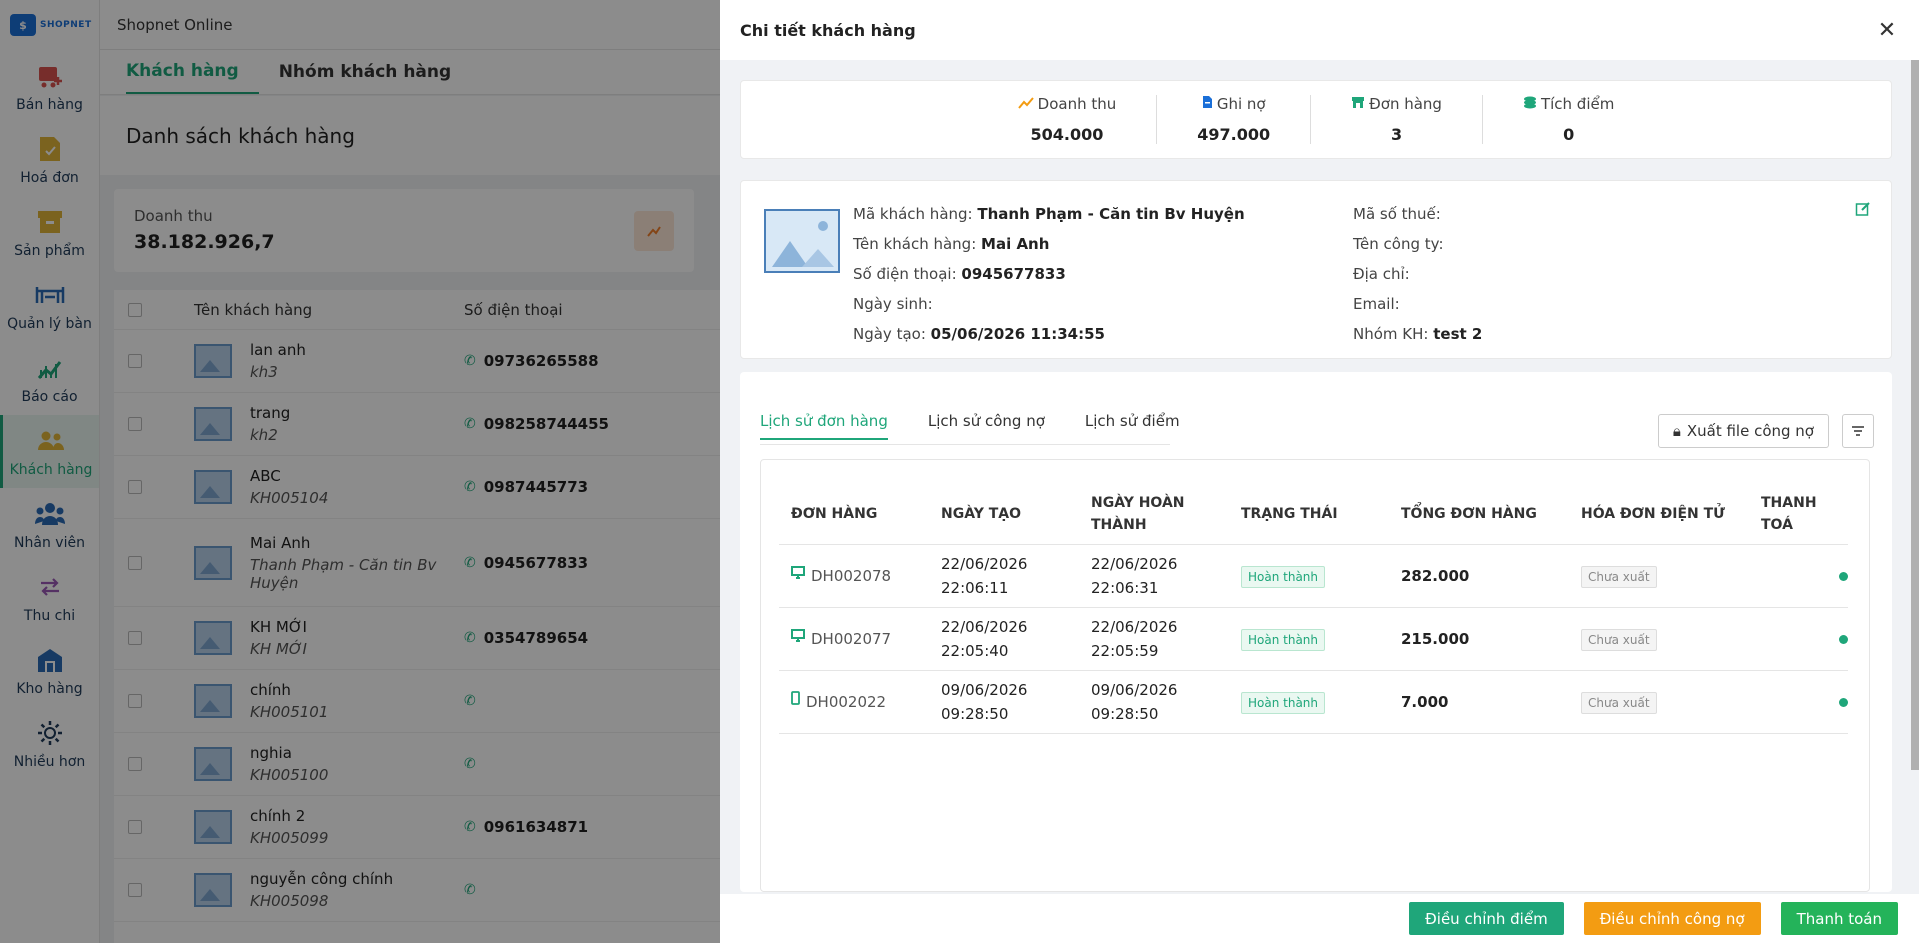  I want to click on close-icon: ✕, so click(1887, 30).